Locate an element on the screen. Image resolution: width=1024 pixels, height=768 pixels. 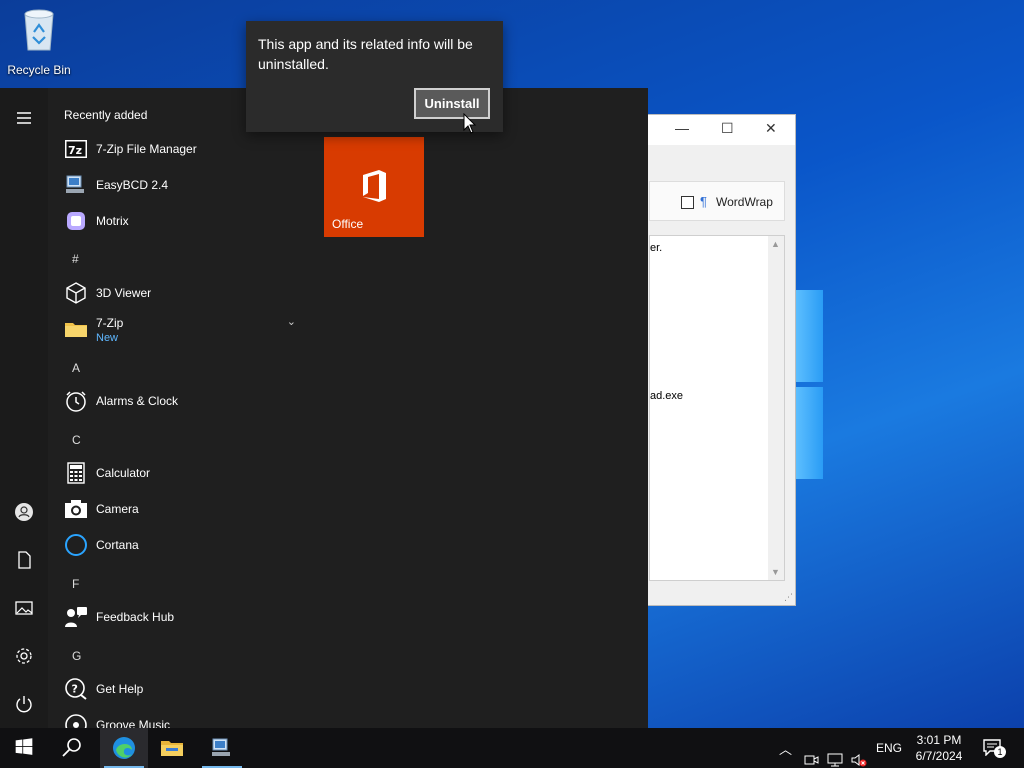
start-menu-rail is located at coordinates (24, 408).